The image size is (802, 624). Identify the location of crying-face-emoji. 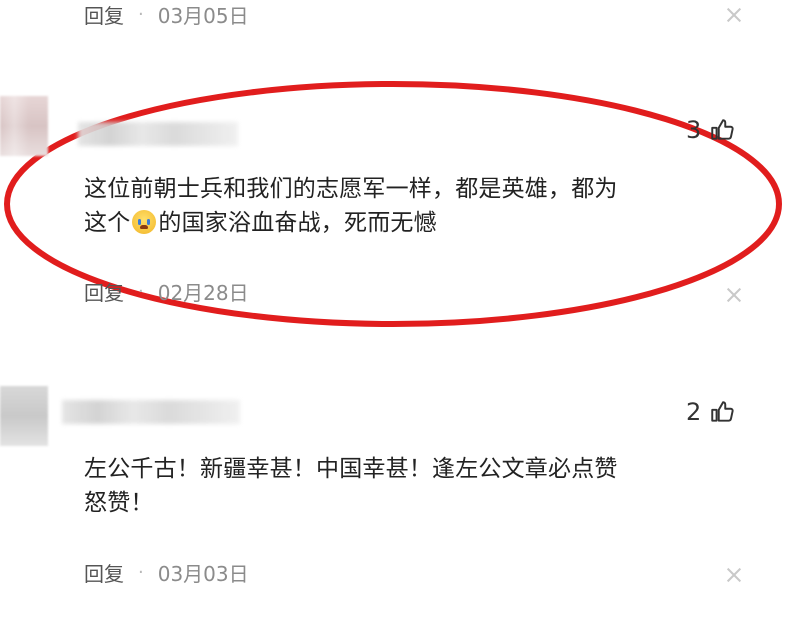
(144, 222).